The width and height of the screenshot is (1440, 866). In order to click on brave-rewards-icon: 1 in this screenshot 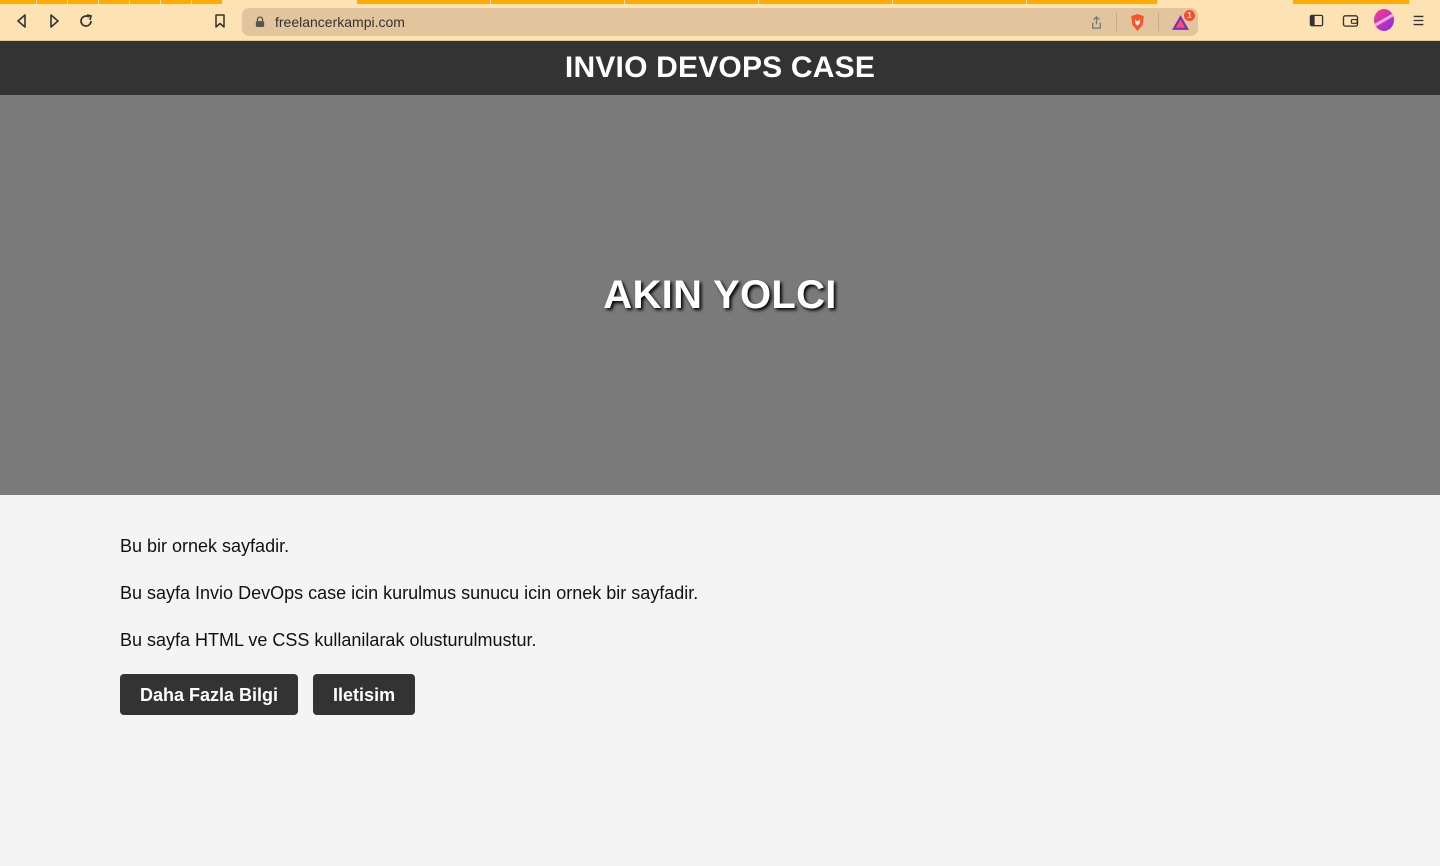, I will do `click(1183, 20)`.